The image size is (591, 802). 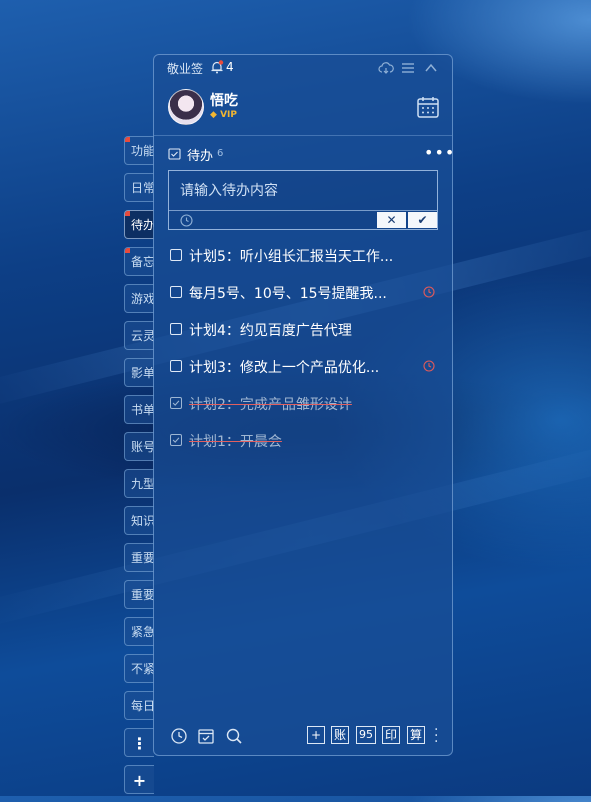 I want to click on avatar, so click(x=186, y=107).